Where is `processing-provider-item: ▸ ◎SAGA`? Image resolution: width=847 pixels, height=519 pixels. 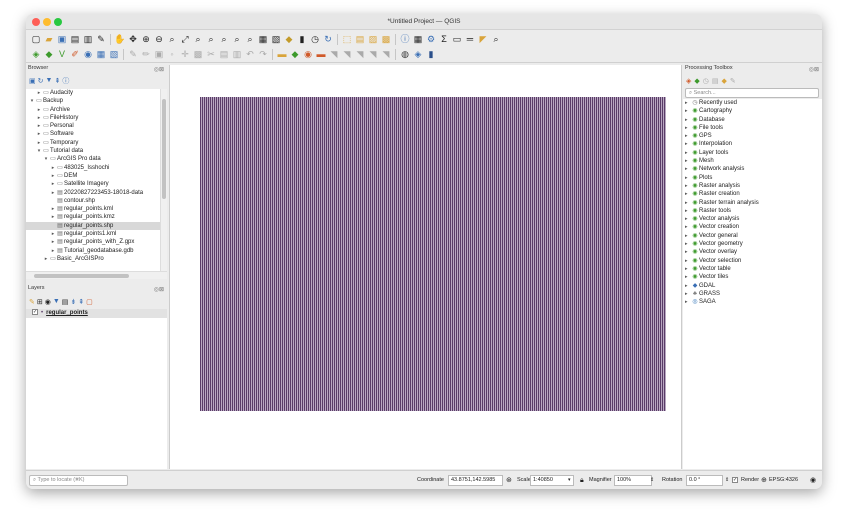 processing-provider-item: ▸ ◎SAGA is located at coordinates (752, 302).